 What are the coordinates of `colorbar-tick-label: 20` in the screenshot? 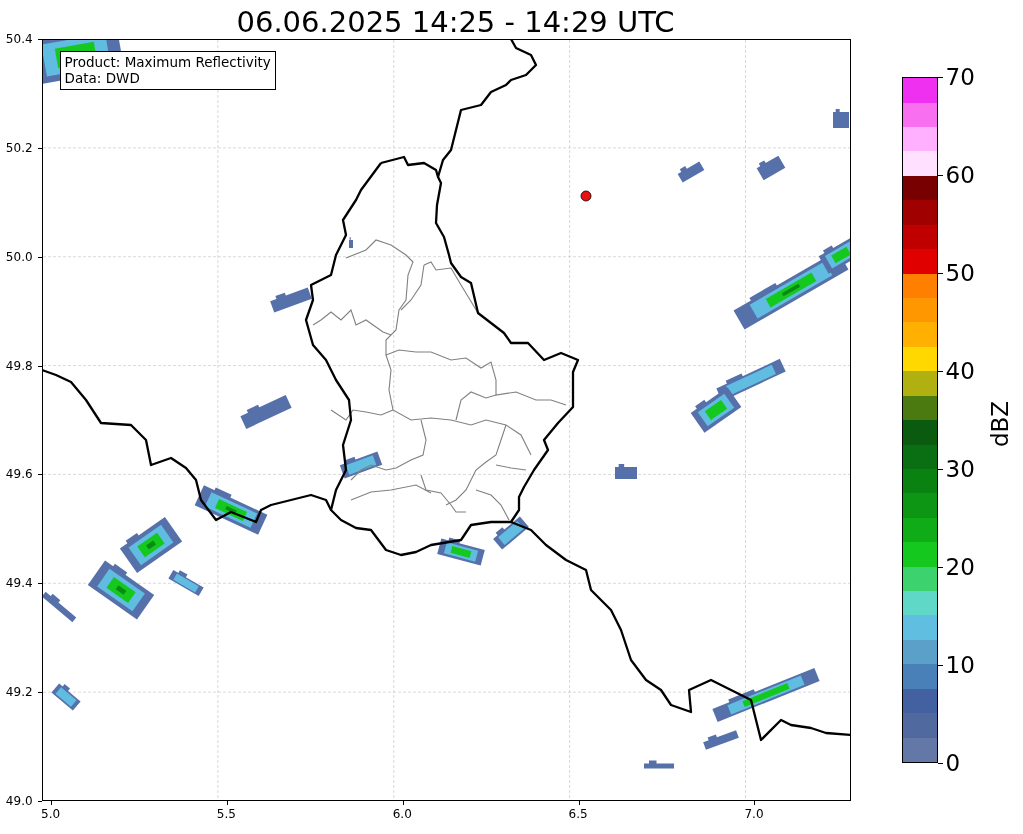 It's located at (956, 567).